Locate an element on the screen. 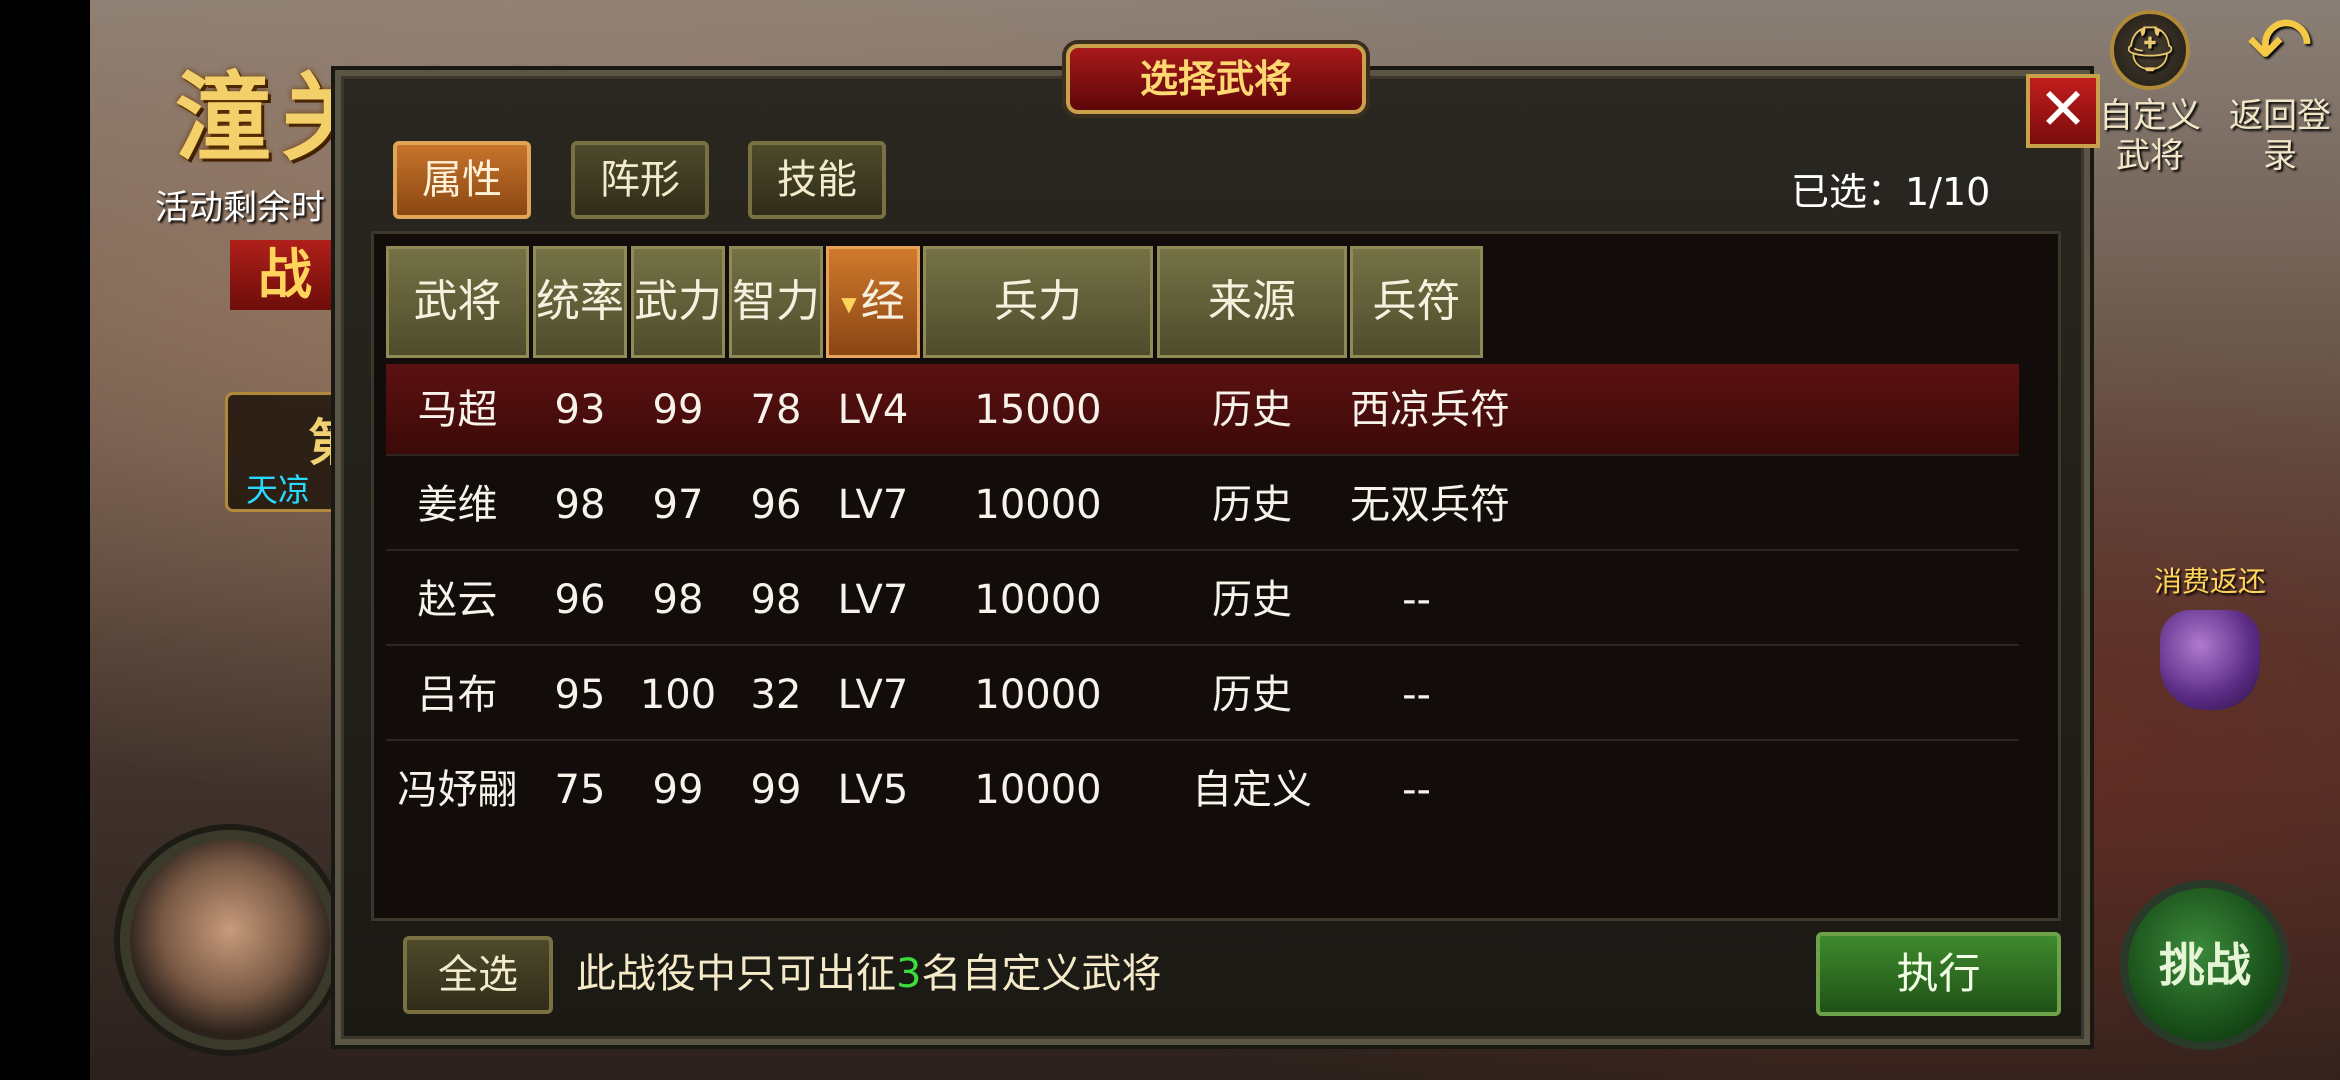 This screenshot has height=1080, width=2340. battle-tag: 战 is located at coordinates (285, 275).